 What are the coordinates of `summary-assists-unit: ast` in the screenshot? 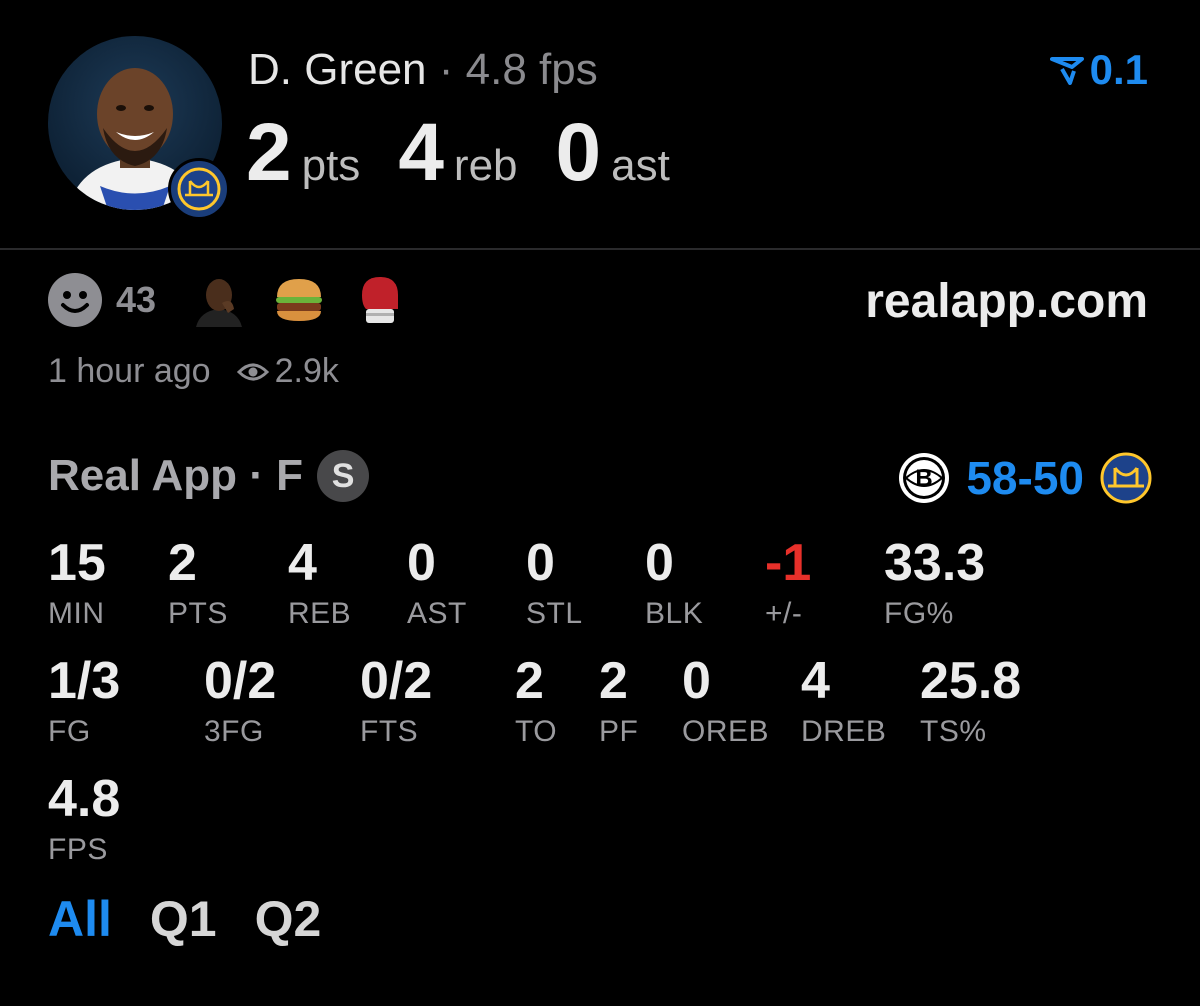 It's located at (640, 165).